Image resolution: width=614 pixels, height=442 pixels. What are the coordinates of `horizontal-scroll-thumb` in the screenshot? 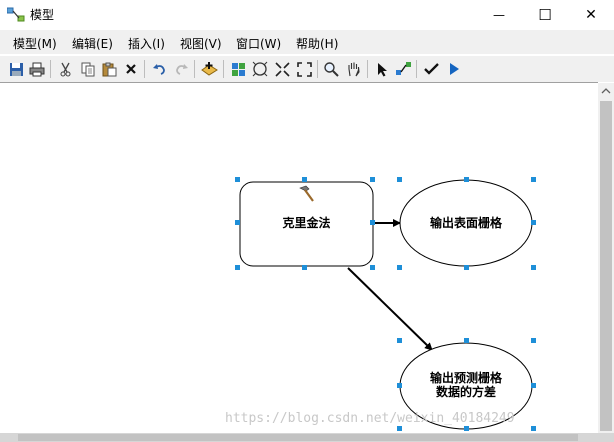 It's located at (298, 437).